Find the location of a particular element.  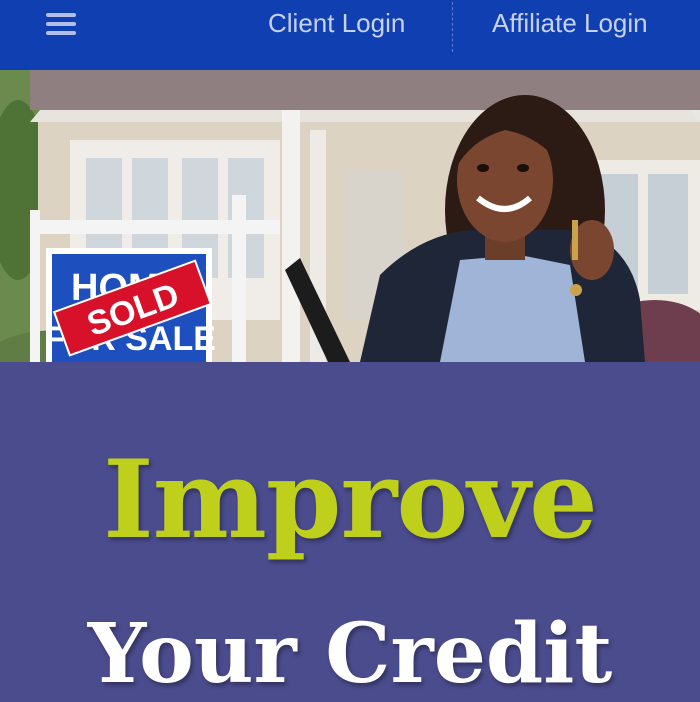

top-navigation-bar: Client Login Affiliate Login is located at coordinates (350, 35).